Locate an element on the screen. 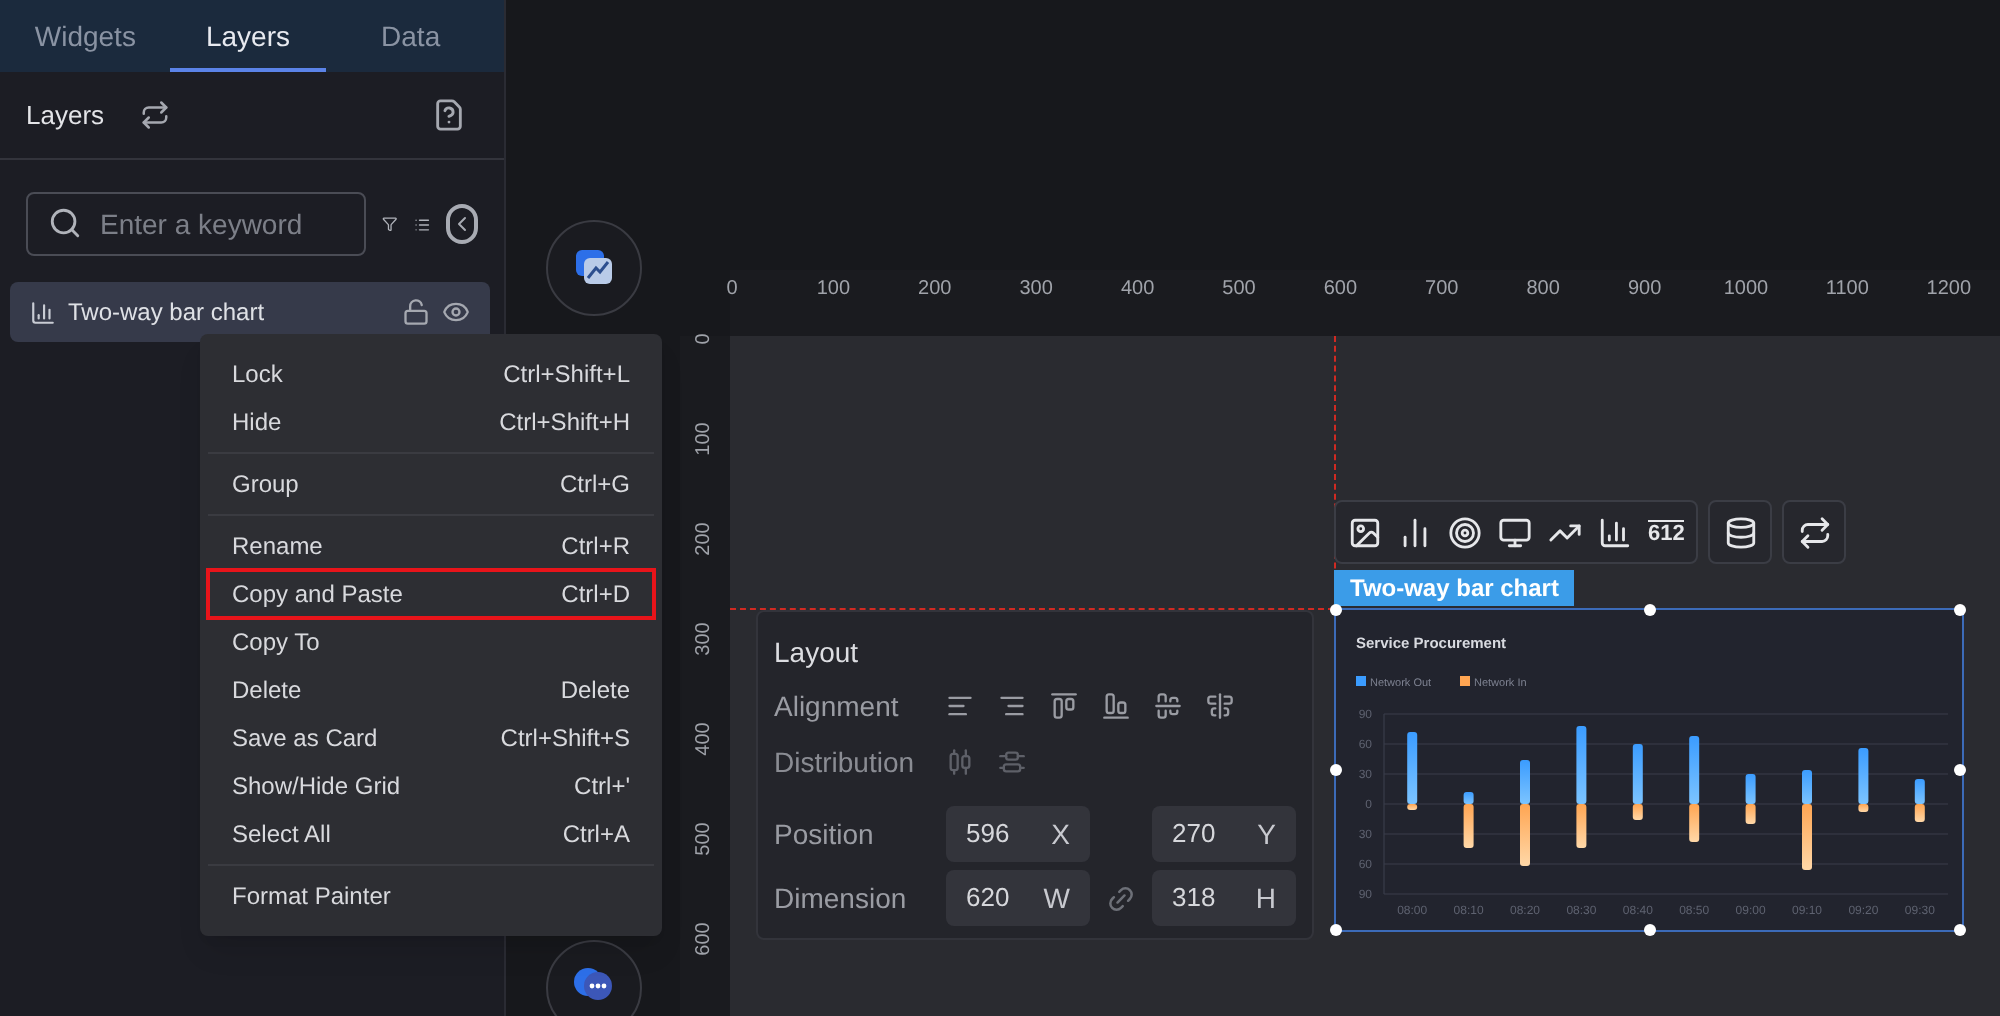 This screenshot has width=2000, height=1016. number-format-button: 612 is located at coordinates (1666, 532).